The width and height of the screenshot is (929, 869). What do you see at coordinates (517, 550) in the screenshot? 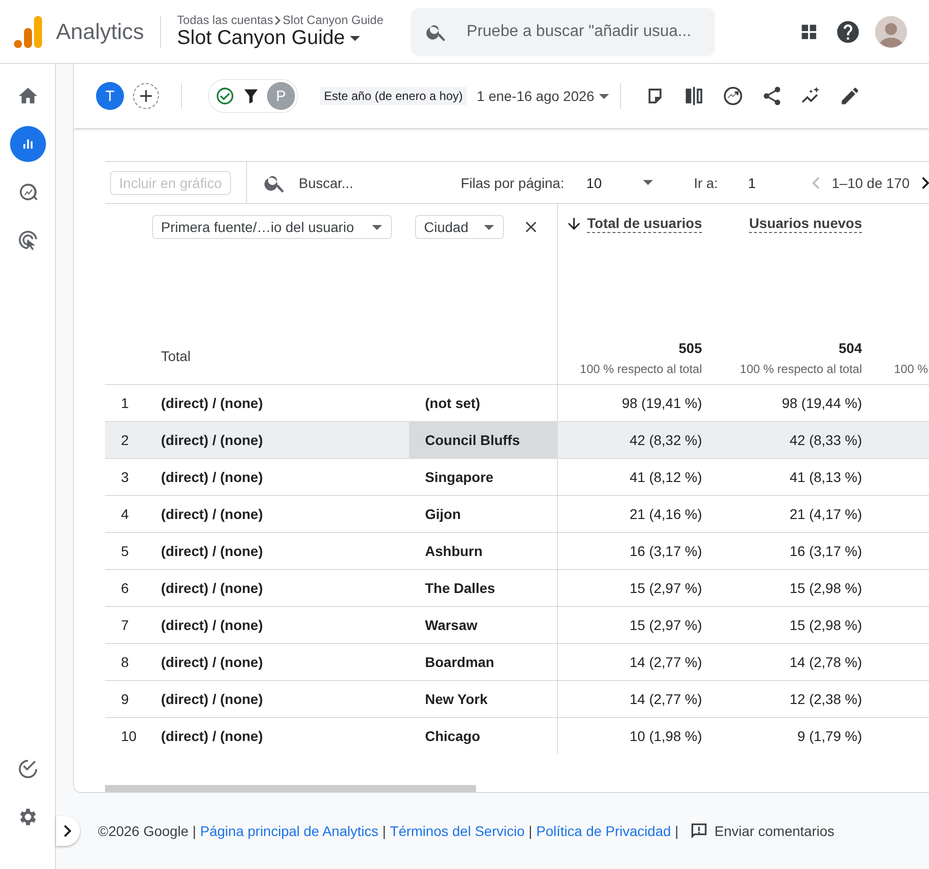
I see `table-row: 5 (direct) / (none) Ashburn 16 (3,17 %) 16 (3,17 %)` at bounding box center [517, 550].